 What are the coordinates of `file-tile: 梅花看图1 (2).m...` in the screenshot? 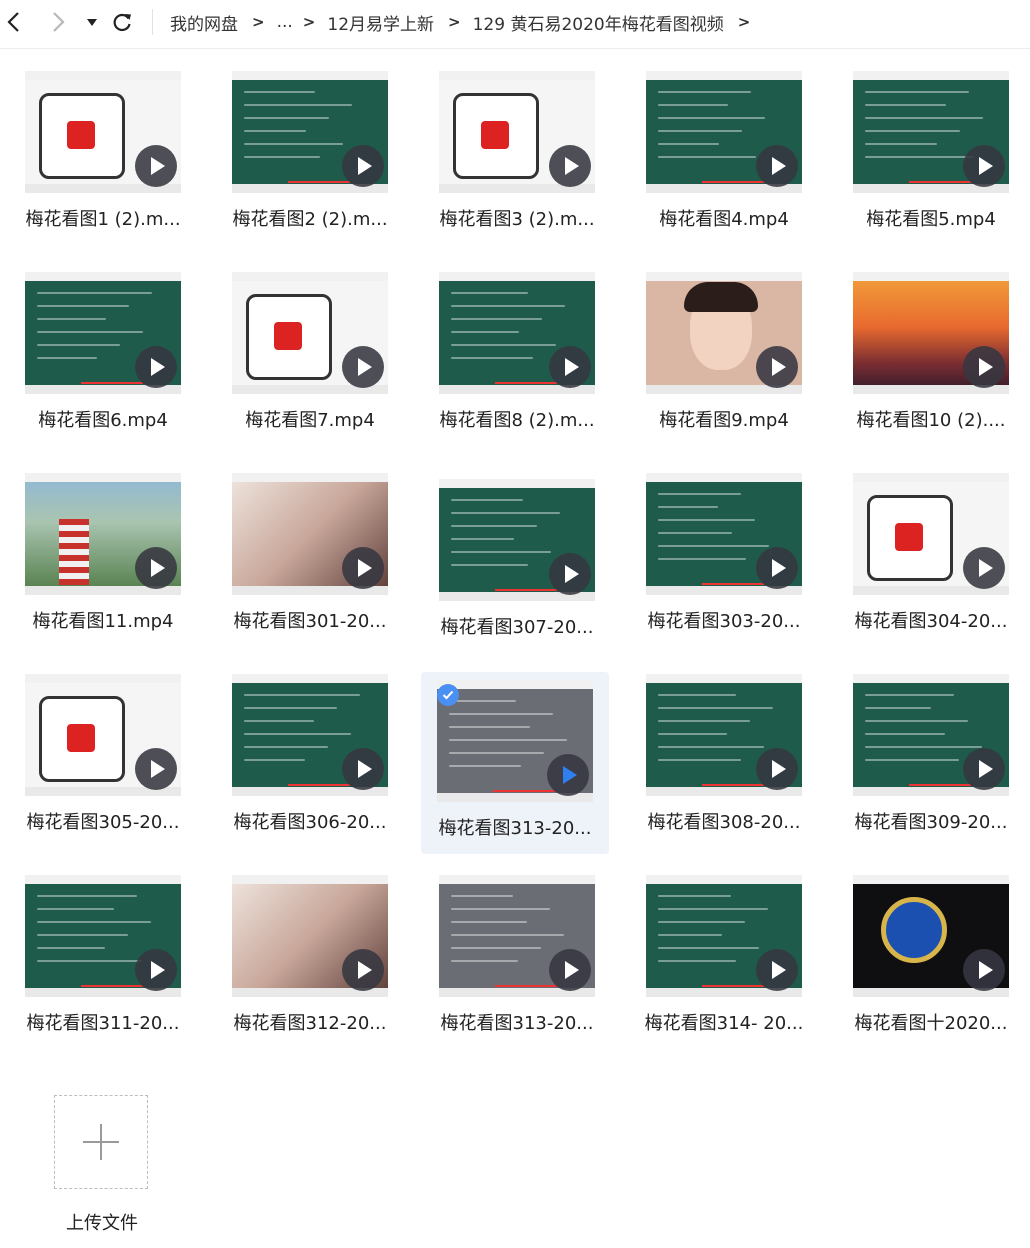 It's located at (103, 162).